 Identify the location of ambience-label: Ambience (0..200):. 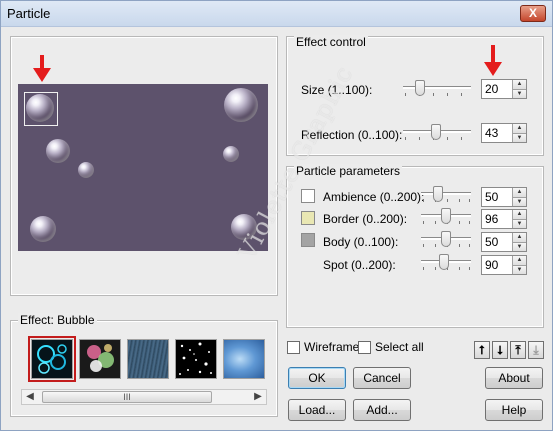
(374, 197).